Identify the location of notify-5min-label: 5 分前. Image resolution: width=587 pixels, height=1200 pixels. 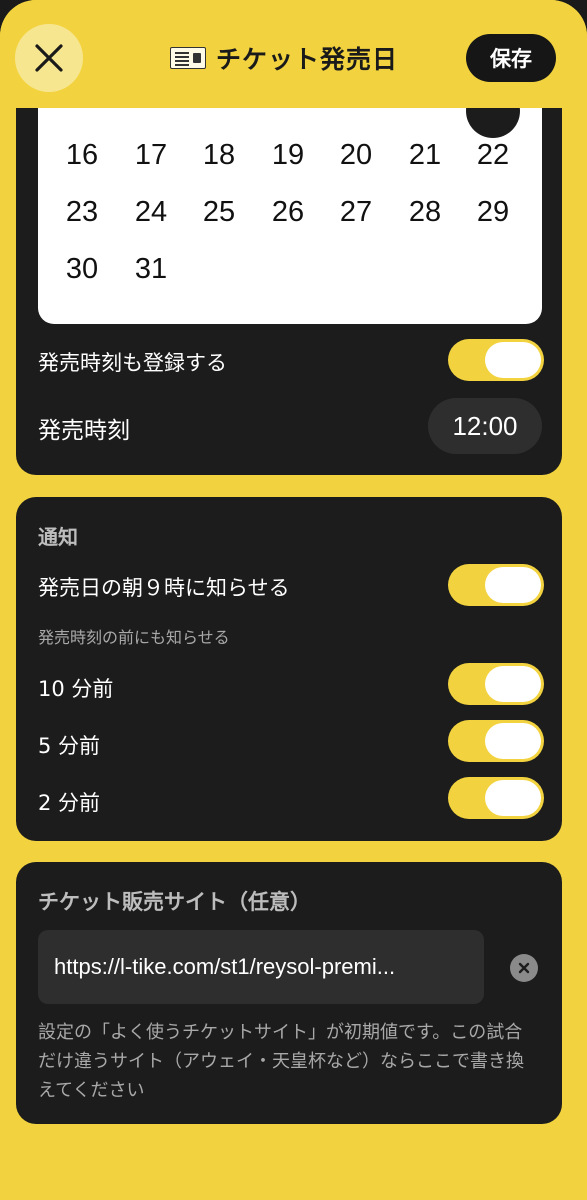
(69, 746).